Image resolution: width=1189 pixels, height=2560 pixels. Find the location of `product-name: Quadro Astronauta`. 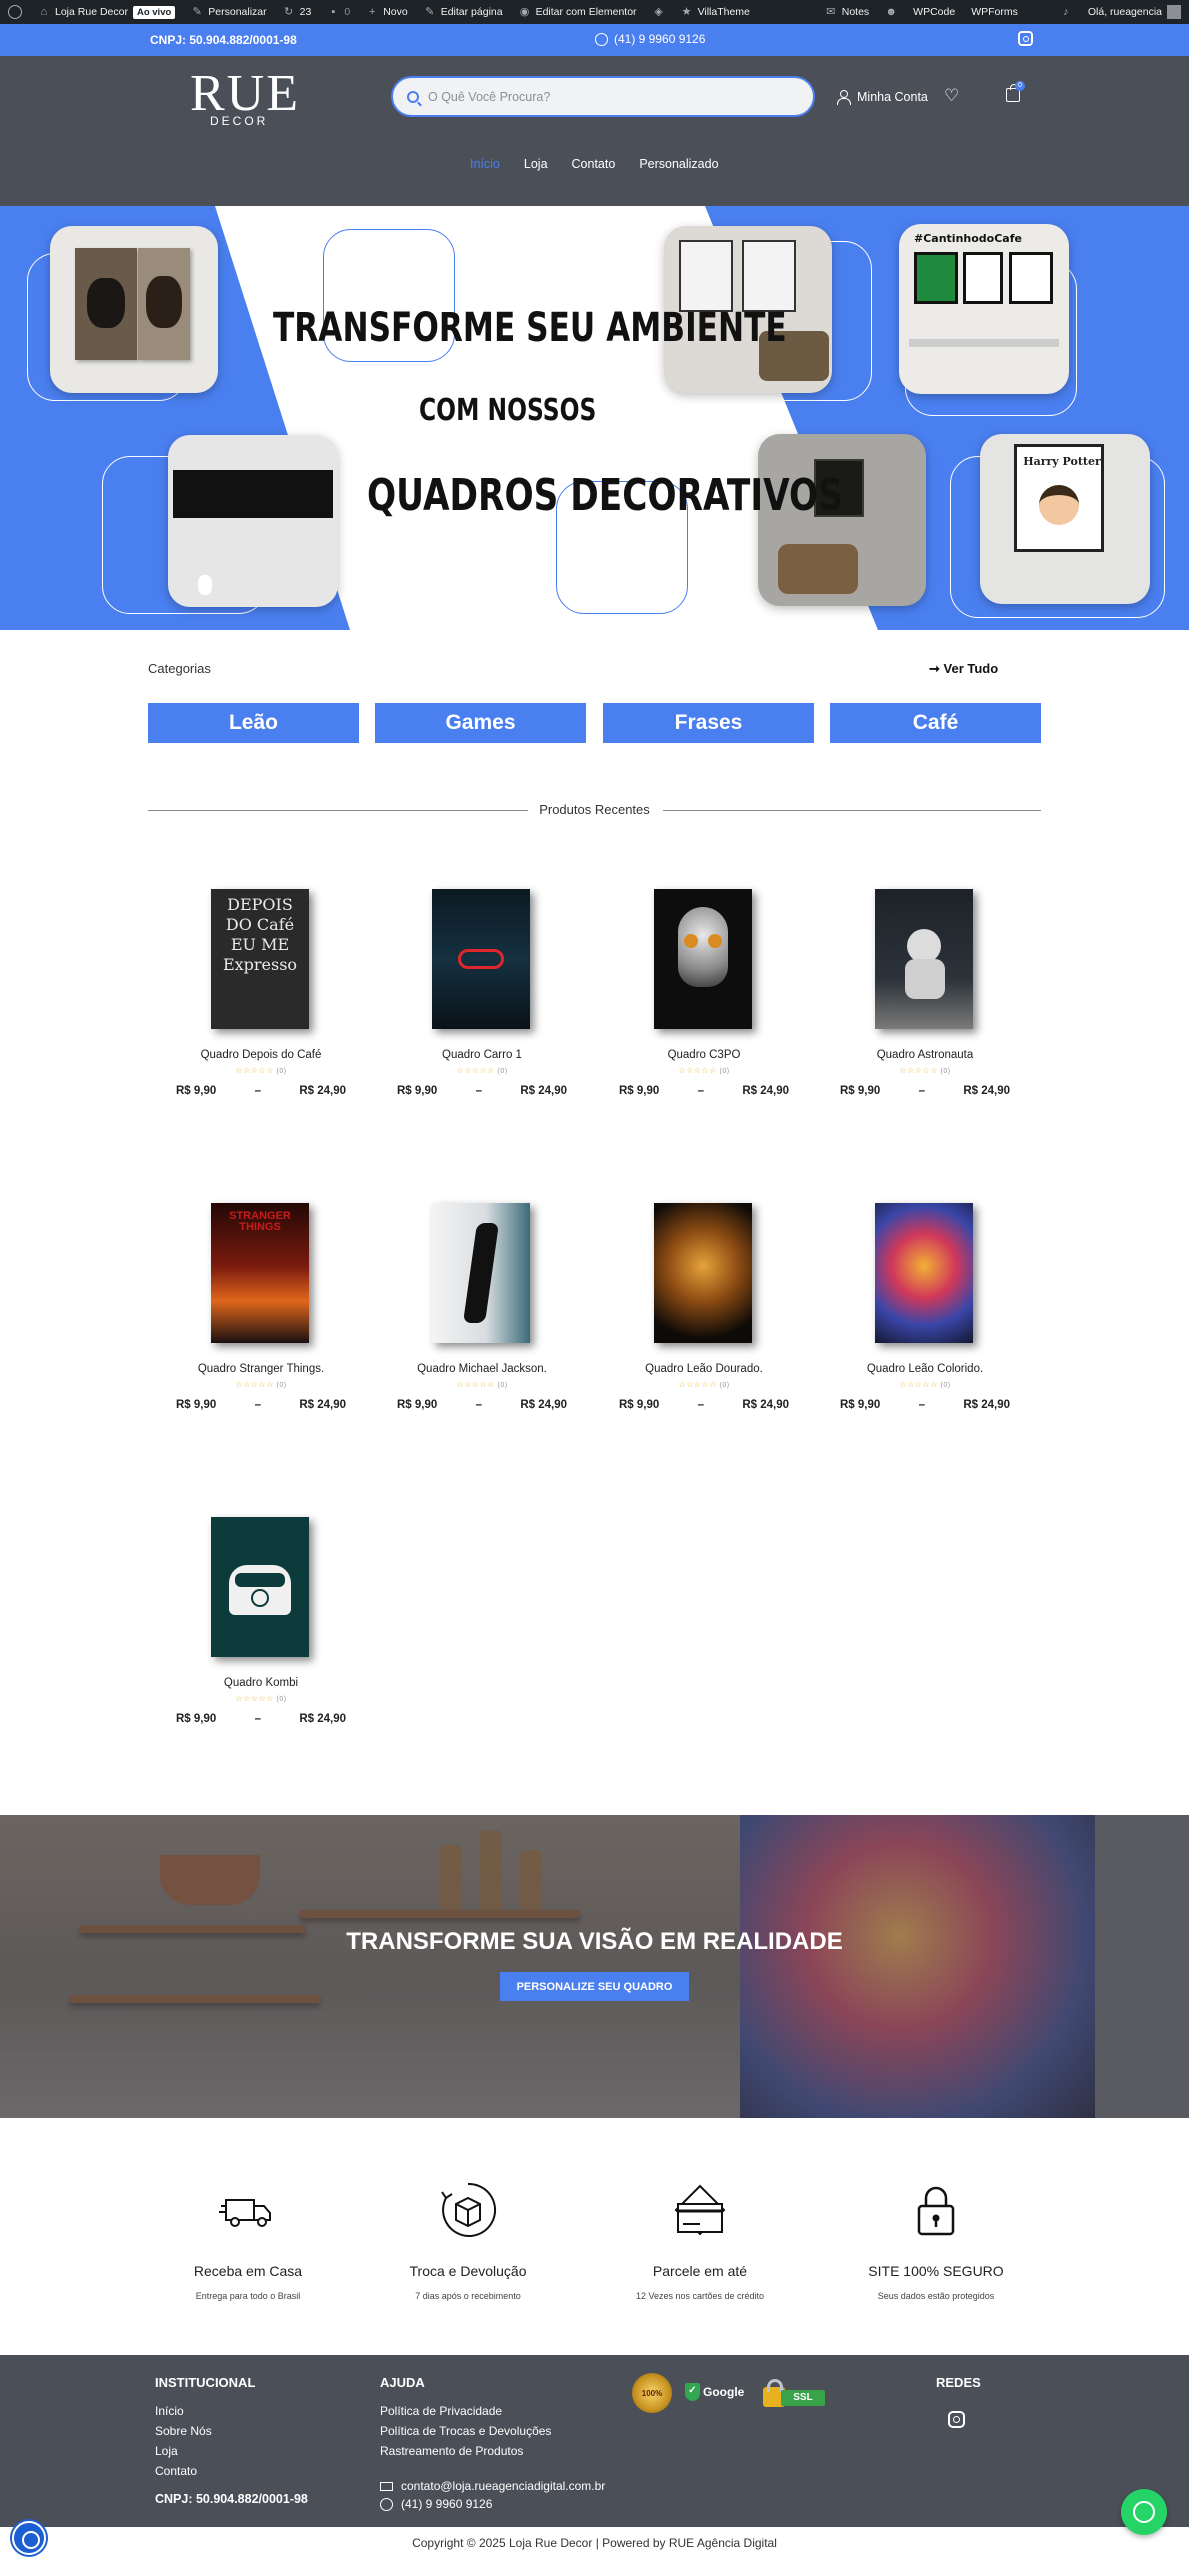

product-name: Quadro Astronauta is located at coordinates (925, 1055).